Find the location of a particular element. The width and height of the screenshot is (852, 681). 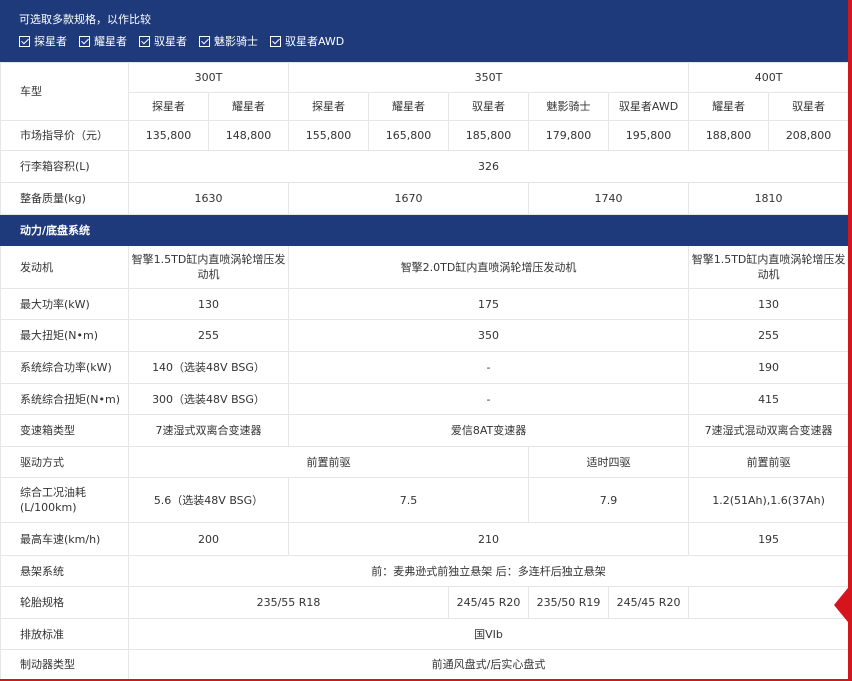

emission-value: 国VIb is located at coordinates (488, 634).